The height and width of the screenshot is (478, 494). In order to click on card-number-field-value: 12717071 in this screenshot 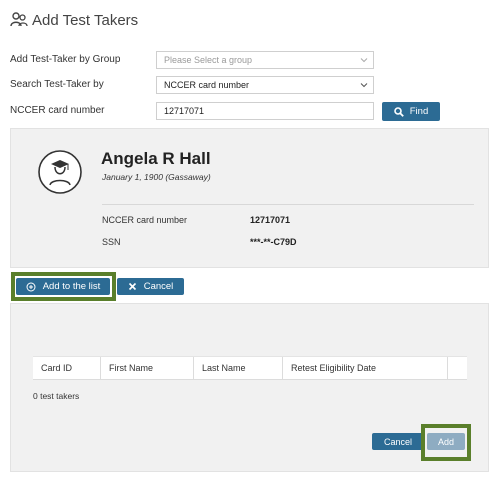, I will do `click(270, 220)`.